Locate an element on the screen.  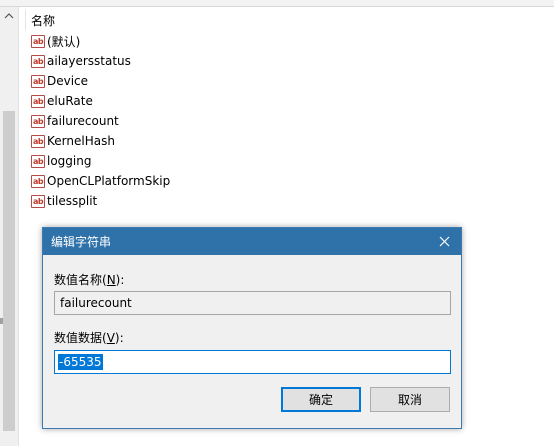
value-data-selected-text: -65535 is located at coordinates (80, 362).